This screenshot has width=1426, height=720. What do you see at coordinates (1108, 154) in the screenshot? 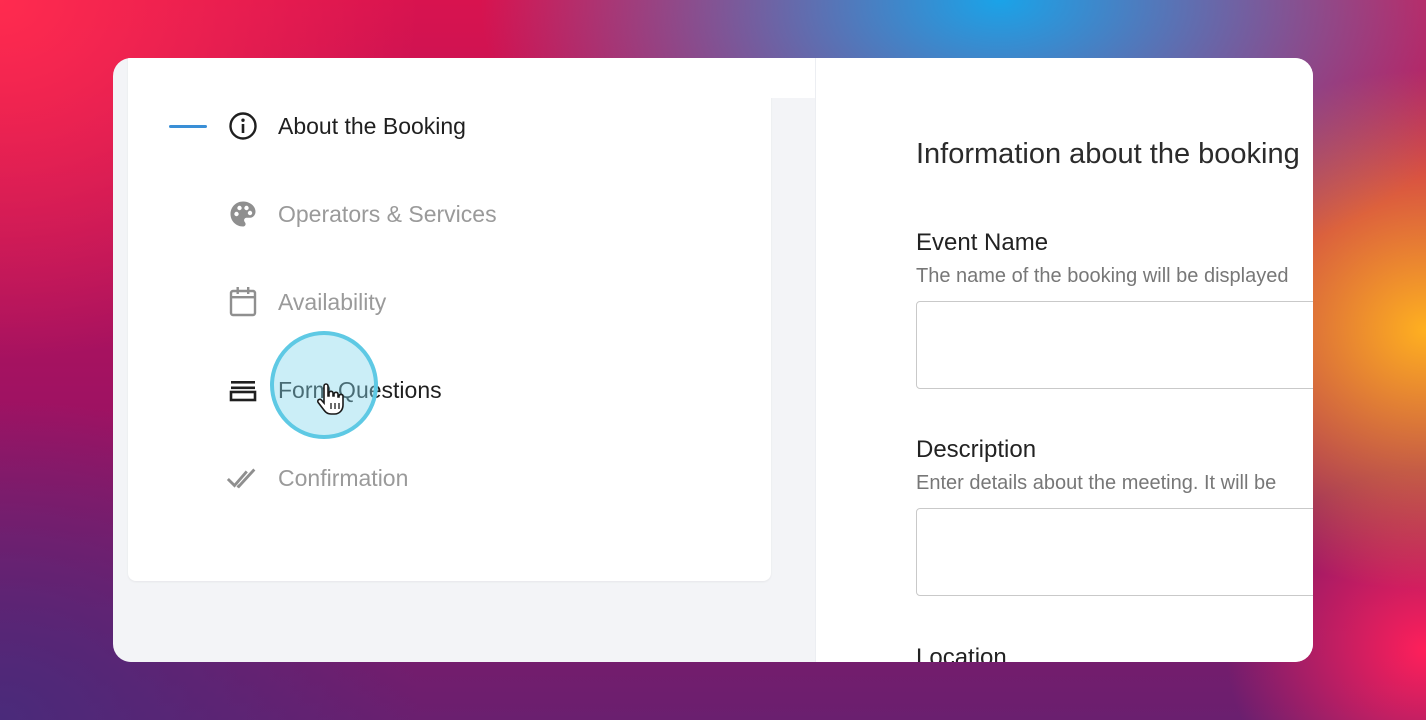
I see `section-title: Information about the booking` at bounding box center [1108, 154].